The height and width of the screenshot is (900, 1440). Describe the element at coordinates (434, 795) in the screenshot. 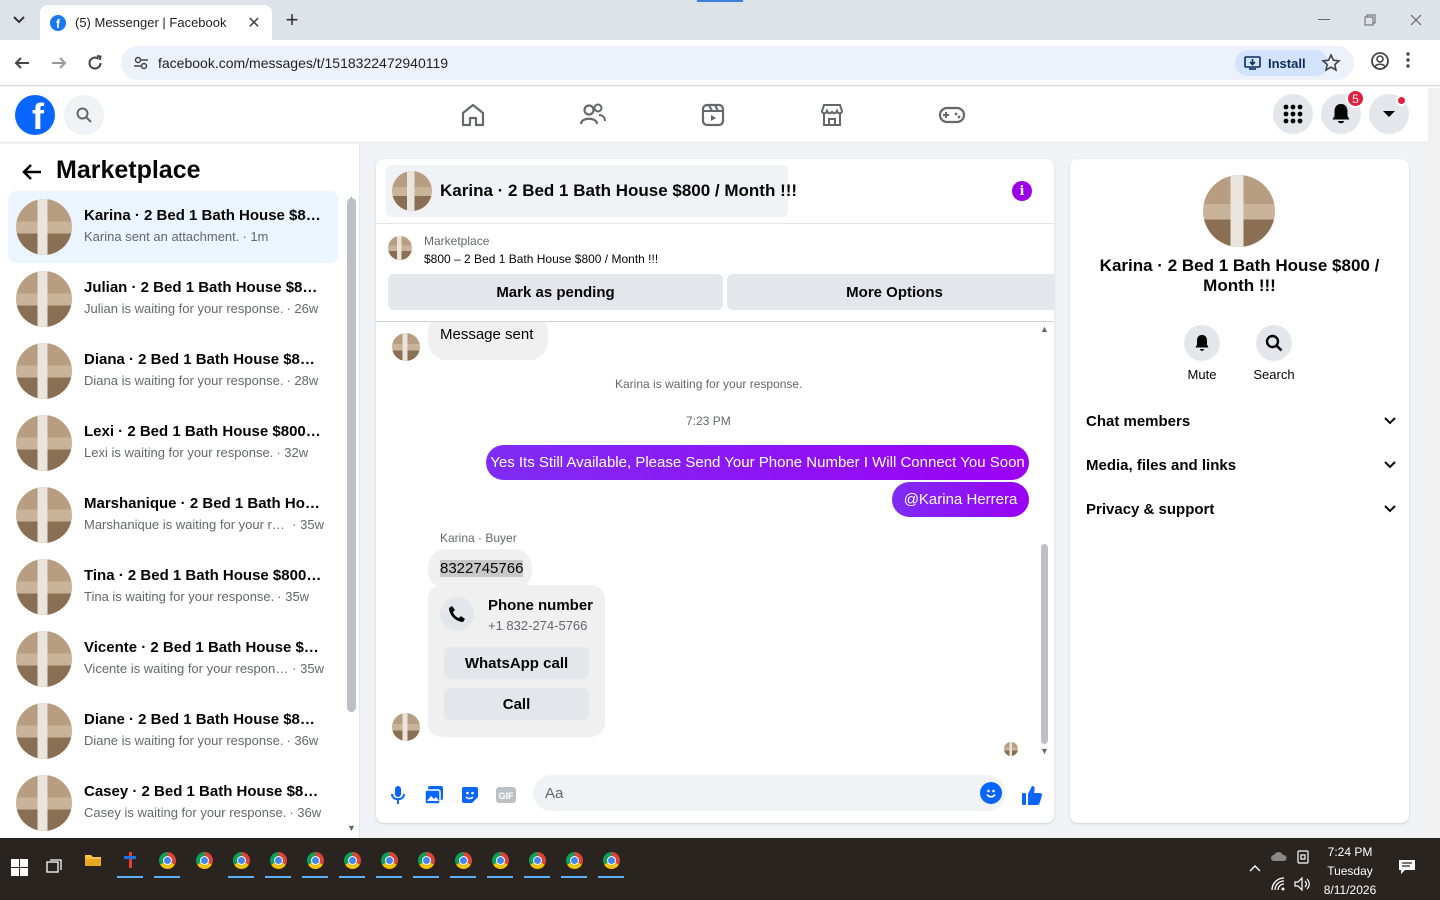

I see `photo-icon` at that location.